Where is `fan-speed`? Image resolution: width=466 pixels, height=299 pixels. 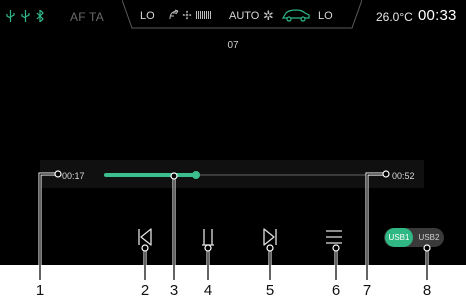
fan-speed is located at coordinates (189, 15).